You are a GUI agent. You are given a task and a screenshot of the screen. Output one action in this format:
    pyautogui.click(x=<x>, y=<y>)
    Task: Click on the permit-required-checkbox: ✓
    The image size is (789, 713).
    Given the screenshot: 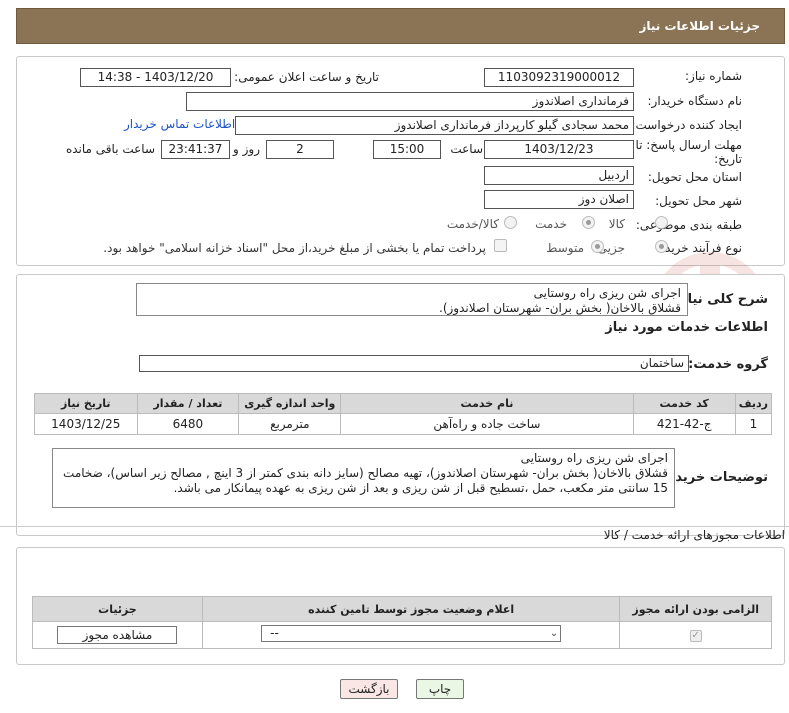 What is the action you would take?
    pyautogui.click(x=695, y=635)
    